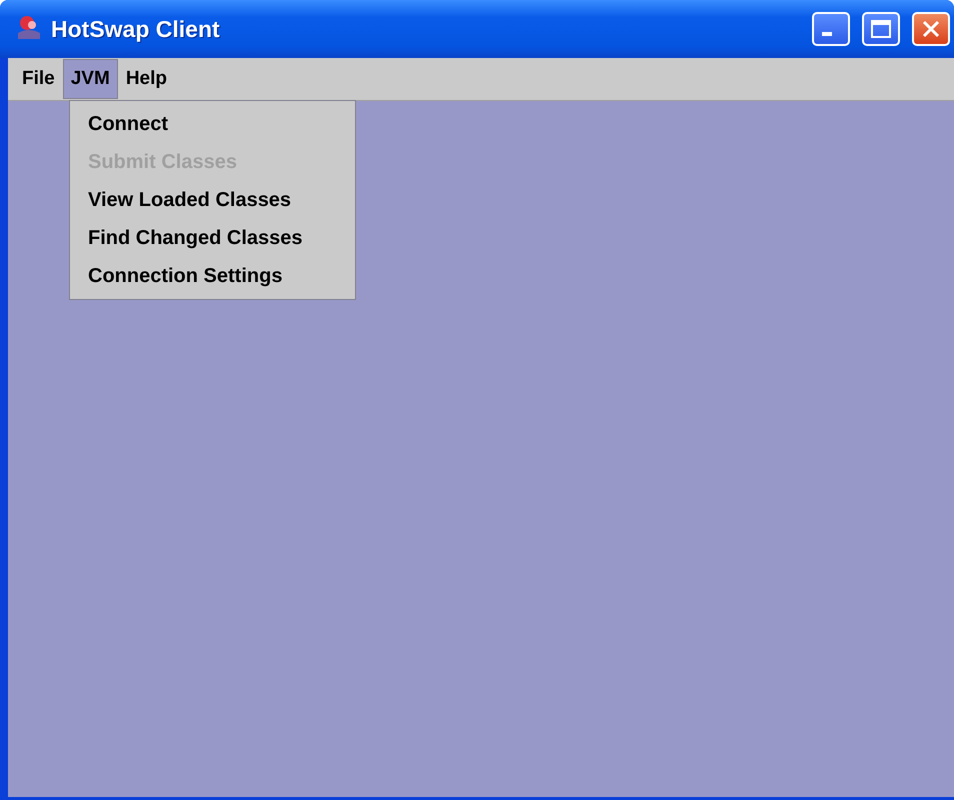  Describe the element at coordinates (212, 200) in the screenshot. I see `menu-entry: View Loaded Classes` at that location.